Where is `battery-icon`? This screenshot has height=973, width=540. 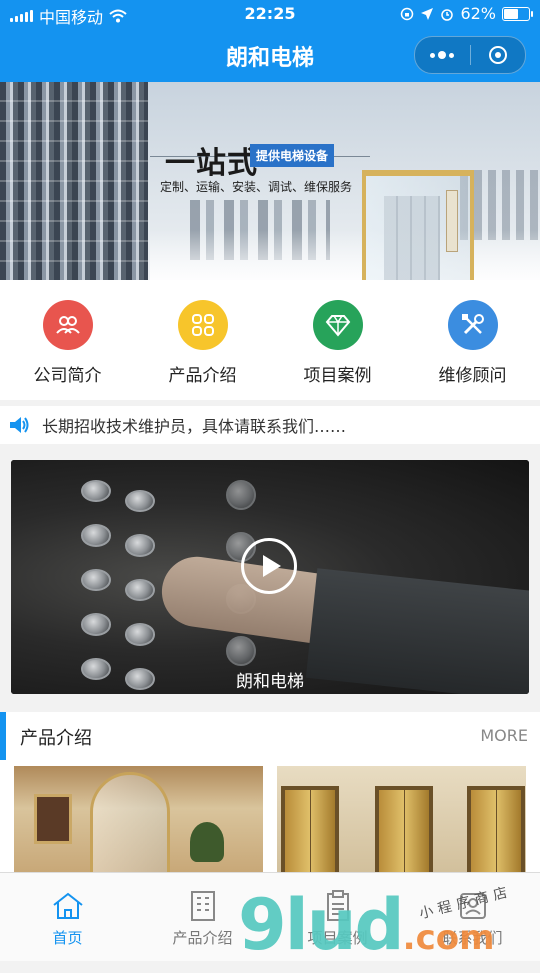
battery-icon is located at coordinates (517, 13).